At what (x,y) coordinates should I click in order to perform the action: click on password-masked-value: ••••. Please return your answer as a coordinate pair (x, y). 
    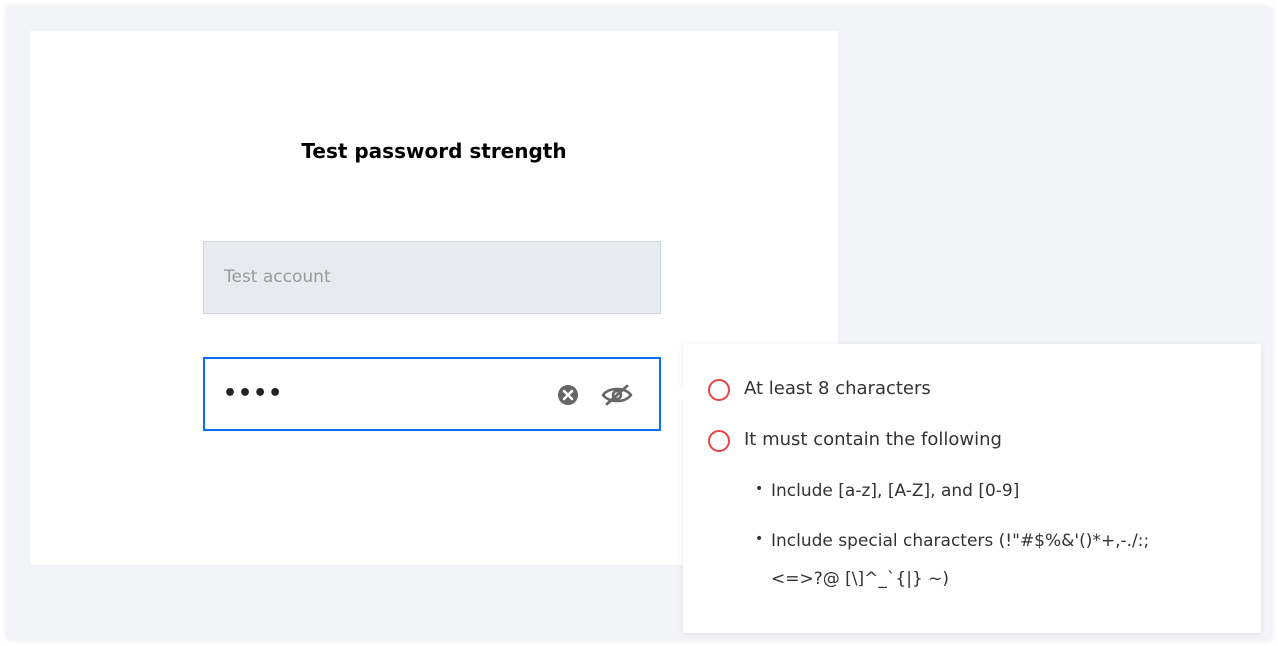
    Looking at the image, I should click on (253, 393).